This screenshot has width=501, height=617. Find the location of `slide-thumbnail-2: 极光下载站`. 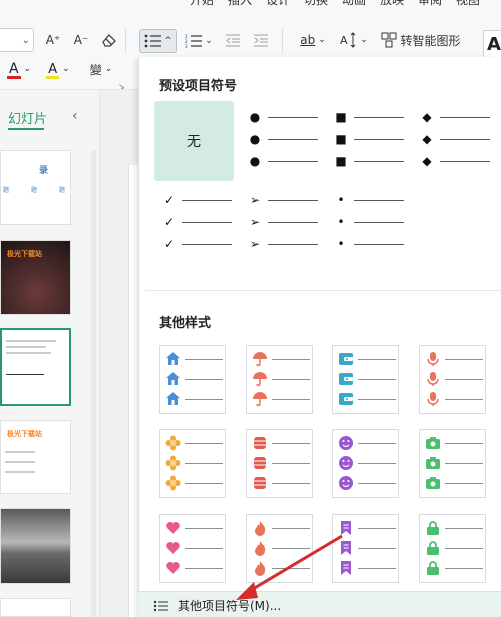

slide-thumbnail-2: 极光下载站 is located at coordinates (35, 277).